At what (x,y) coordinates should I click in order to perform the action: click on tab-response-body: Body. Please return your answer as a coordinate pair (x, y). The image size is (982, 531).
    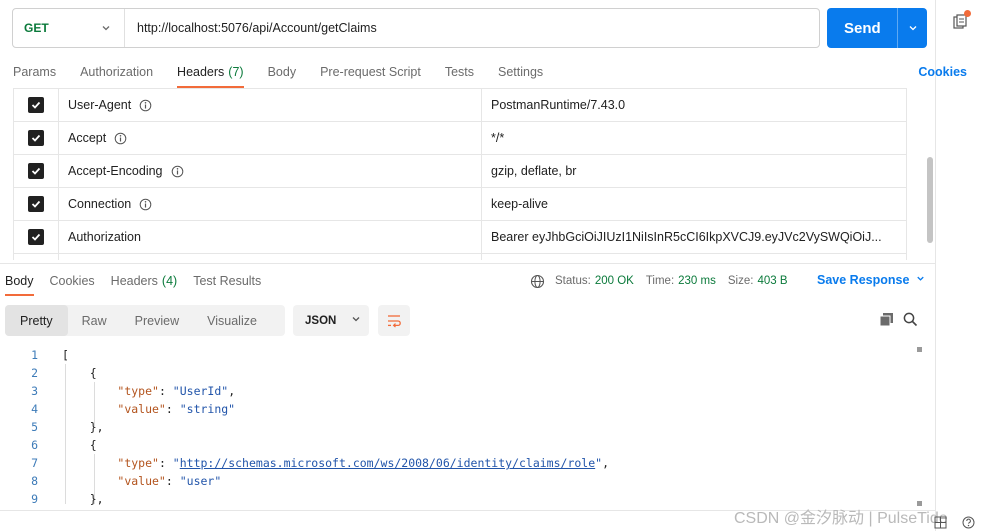
    Looking at the image, I should click on (21, 281).